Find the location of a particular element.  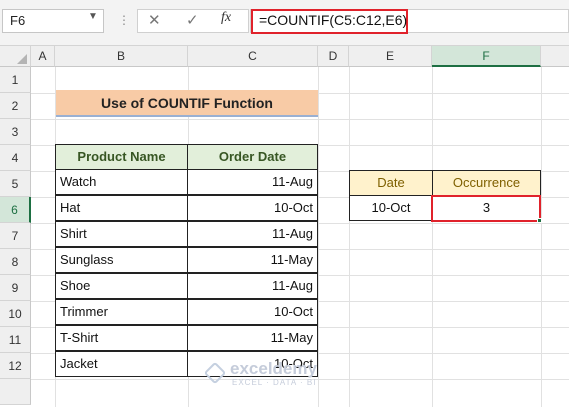

table-cell-product: Hat is located at coordinates (121, 208).